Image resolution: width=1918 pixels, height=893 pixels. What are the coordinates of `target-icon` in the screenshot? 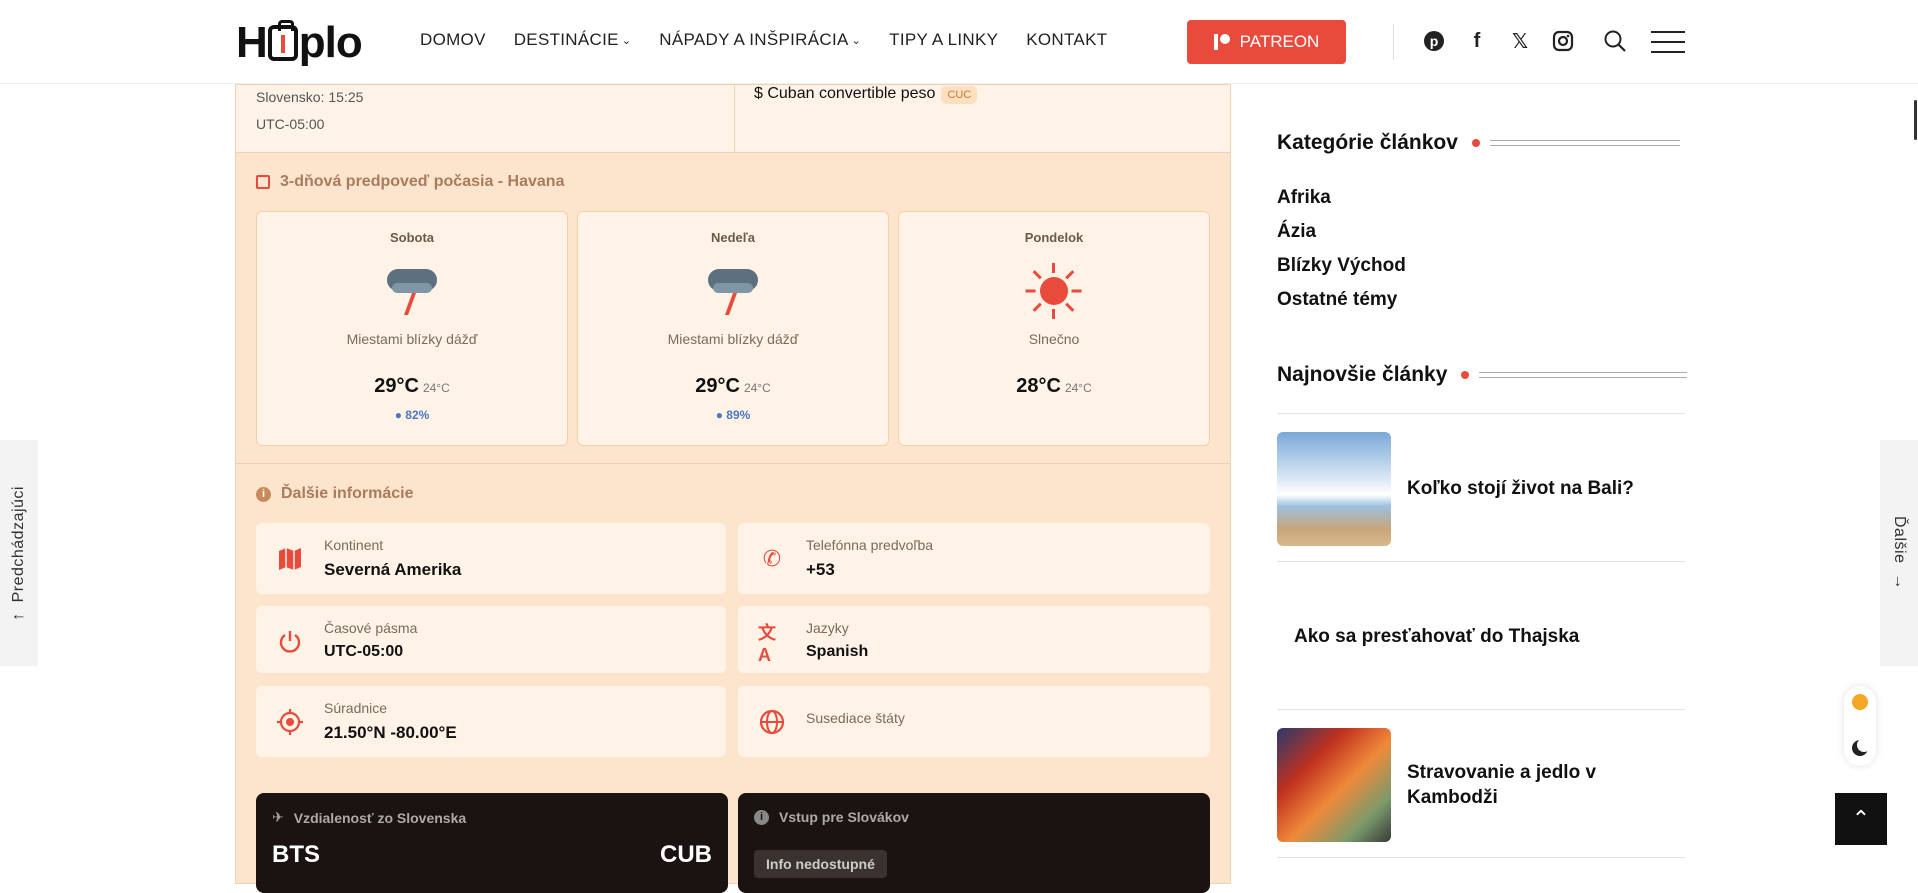 It's located at (290, 722).